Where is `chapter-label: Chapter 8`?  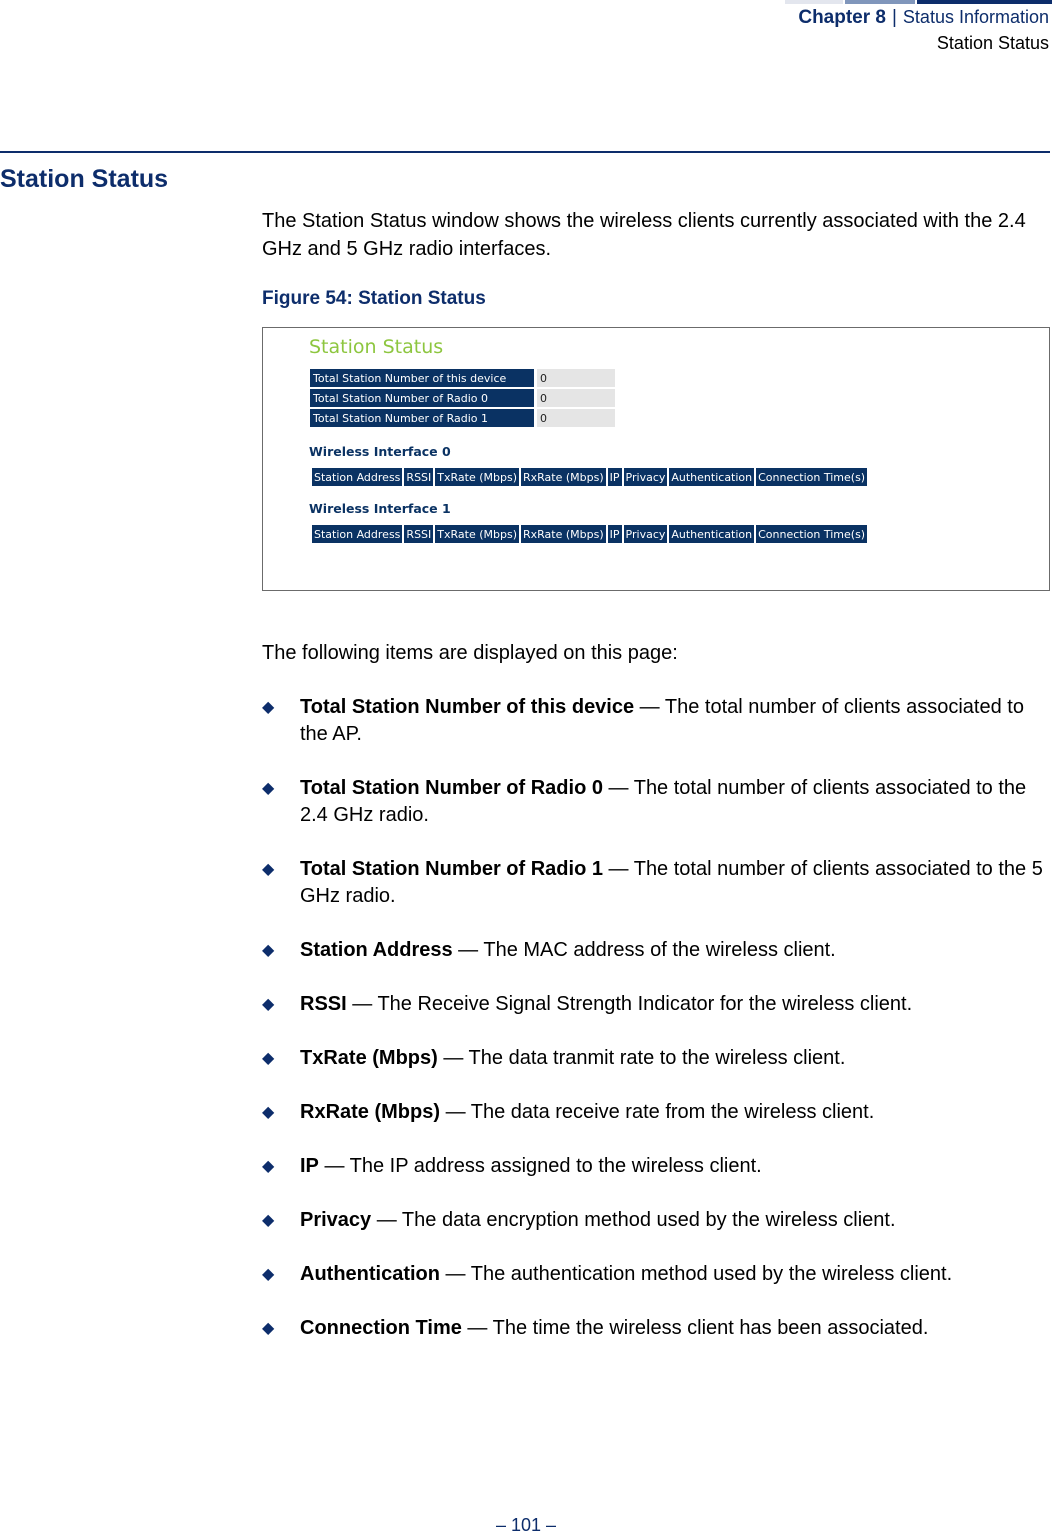
chapter-label: Chapter 8 is located at coordinates (842, 17).